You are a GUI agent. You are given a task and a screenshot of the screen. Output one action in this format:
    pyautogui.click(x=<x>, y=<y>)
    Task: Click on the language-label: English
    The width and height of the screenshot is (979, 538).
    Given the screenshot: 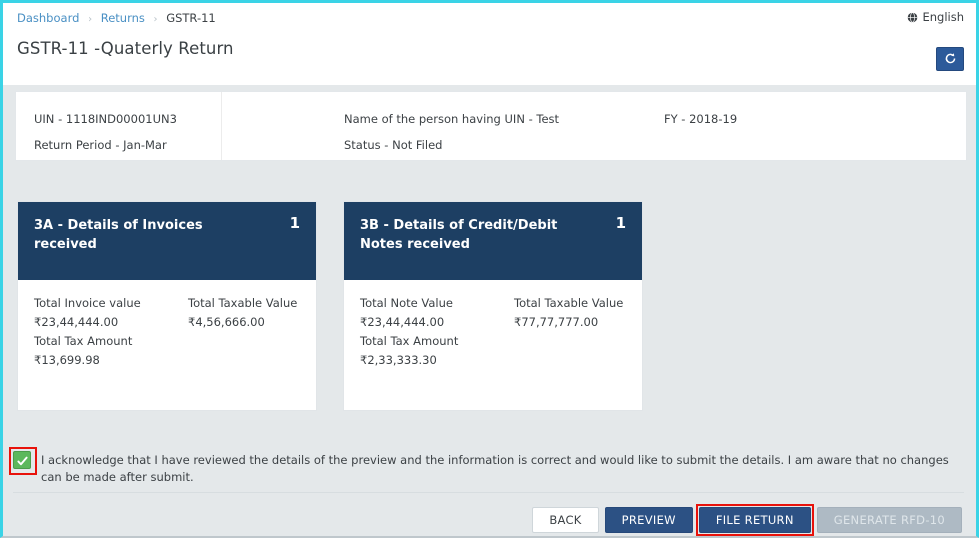 What is the action you would take?
    pyautogui.click(x=943, y=17)
    